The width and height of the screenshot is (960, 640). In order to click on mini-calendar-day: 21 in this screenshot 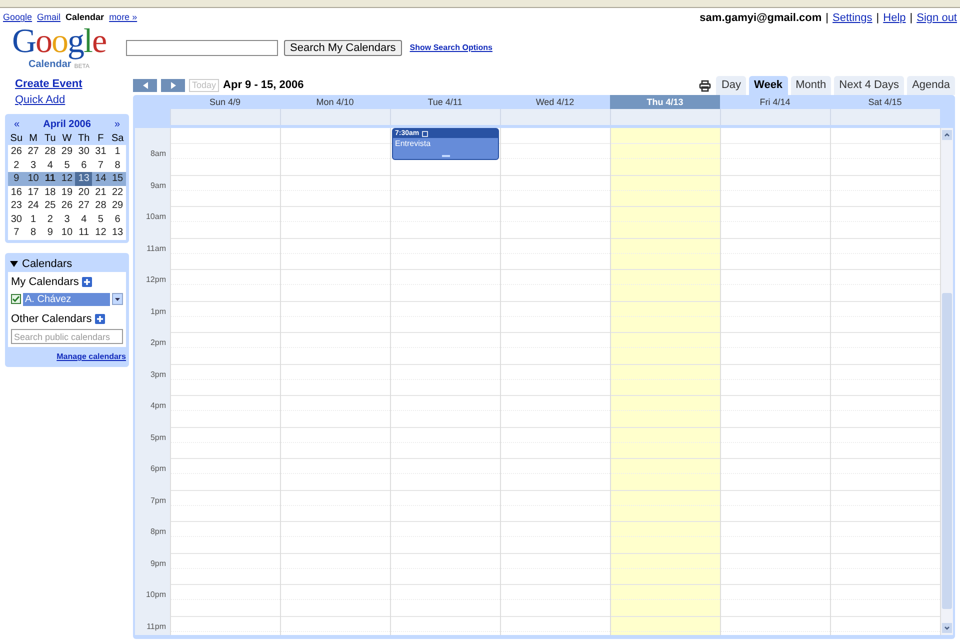, I will do `click(101, 192)`.